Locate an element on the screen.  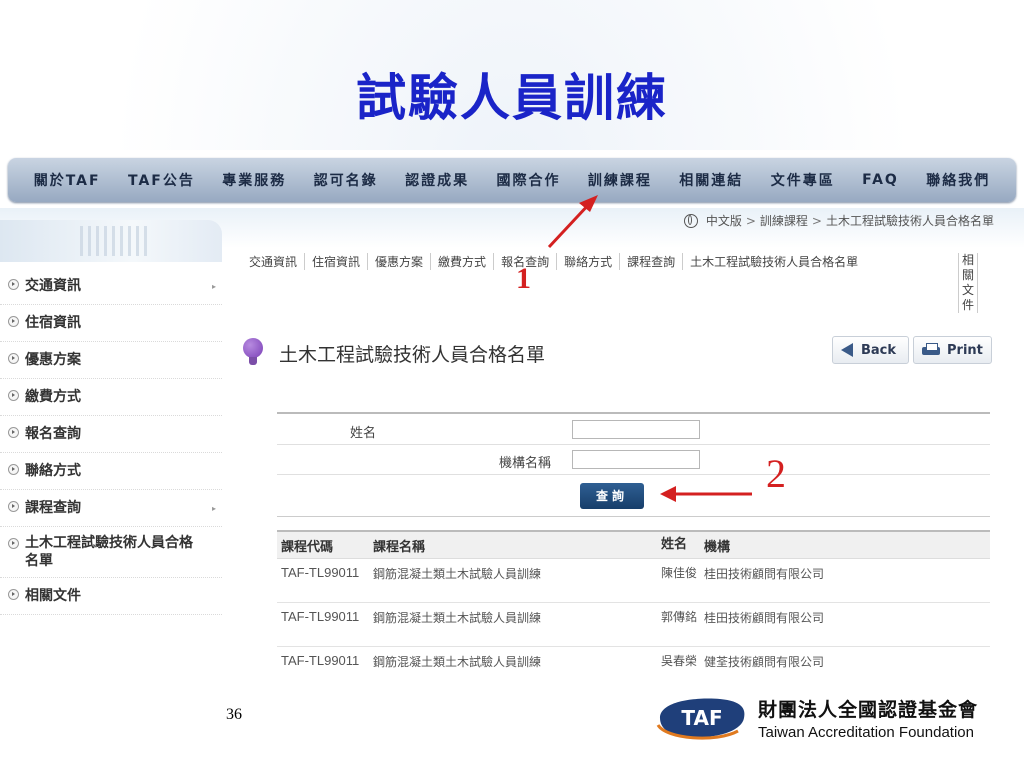
slide-title: 試驗人員訓練 is located at coordinates (512, 97).